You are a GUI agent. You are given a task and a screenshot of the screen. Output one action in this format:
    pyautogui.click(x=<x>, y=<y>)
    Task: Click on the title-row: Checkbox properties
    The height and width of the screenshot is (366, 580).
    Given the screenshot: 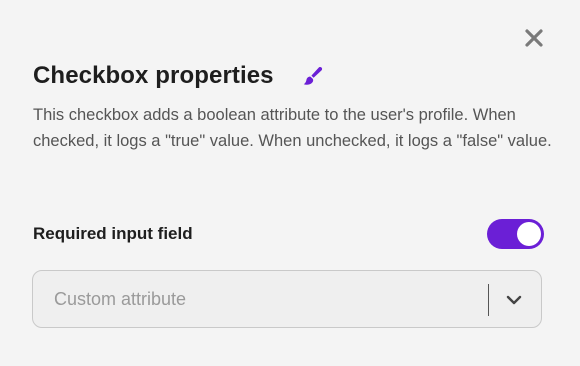 What is the action you would take?
    pyautogui.click(x=178, y=76)
    